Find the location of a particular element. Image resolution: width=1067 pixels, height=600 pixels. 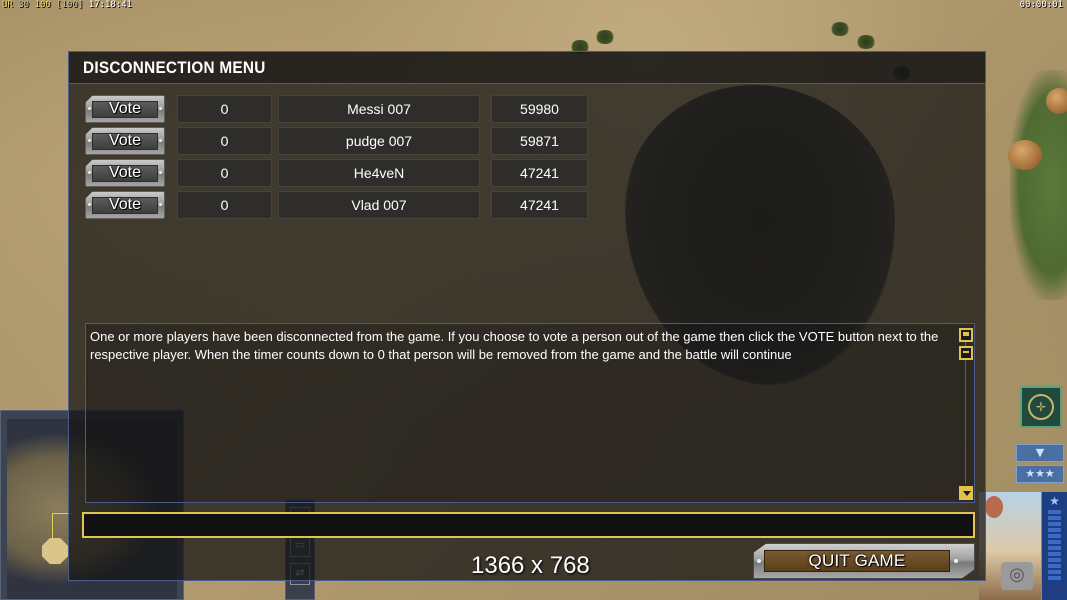

star-icon: ★ is located at coordinates (1054, 501).